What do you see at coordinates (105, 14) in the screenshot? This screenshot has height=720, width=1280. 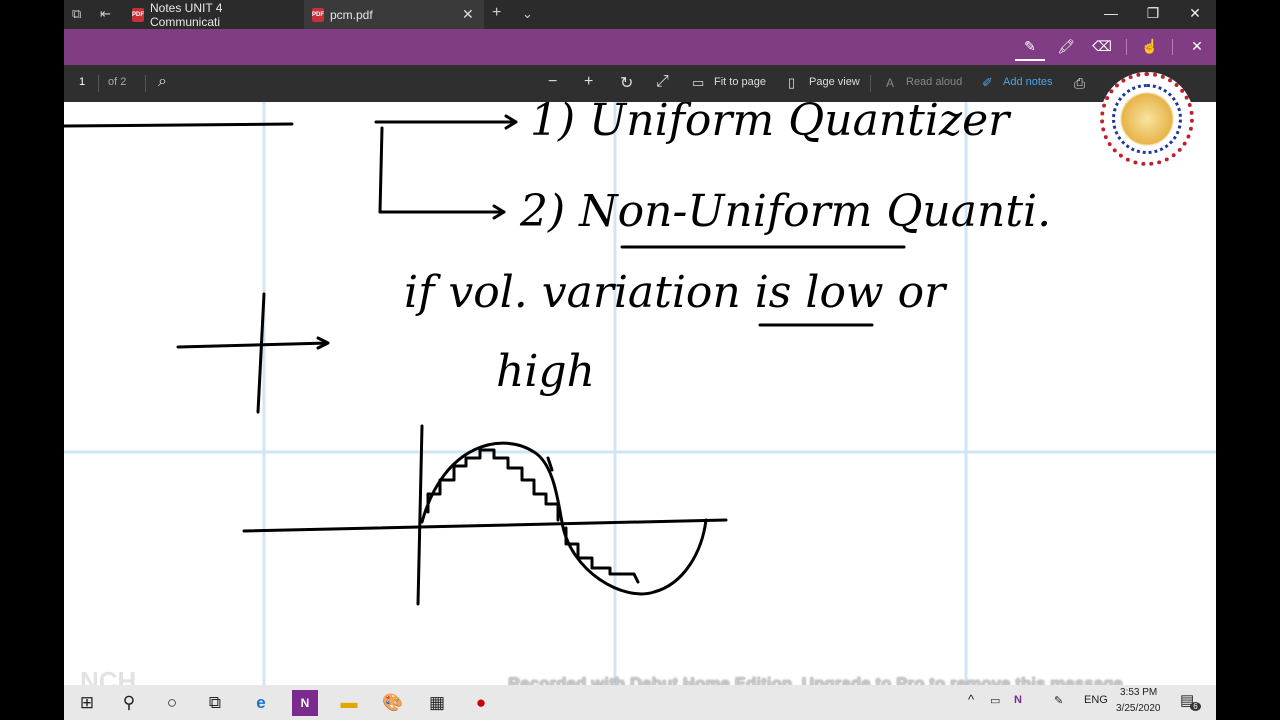 I see `set-tabs-aside-icon: ⇤` at bounding box center [105, 14].